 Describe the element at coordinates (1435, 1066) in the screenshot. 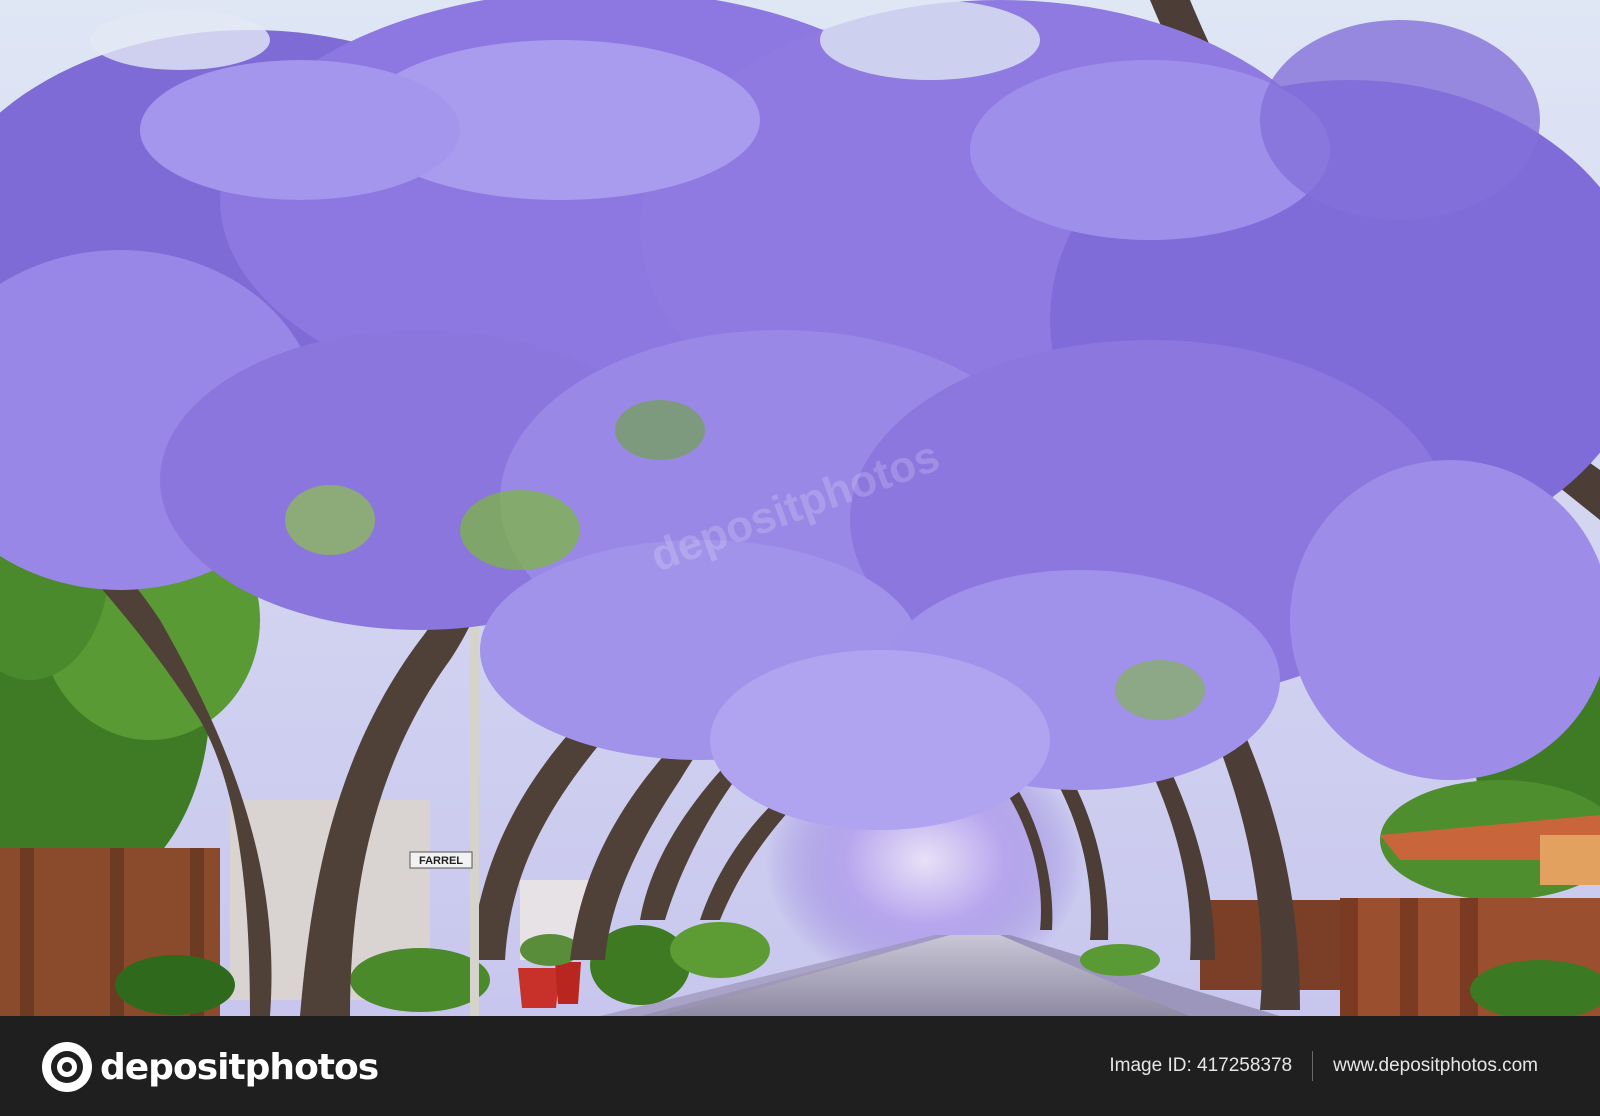

I see `website-link: www.depositphotos.com` at that location.